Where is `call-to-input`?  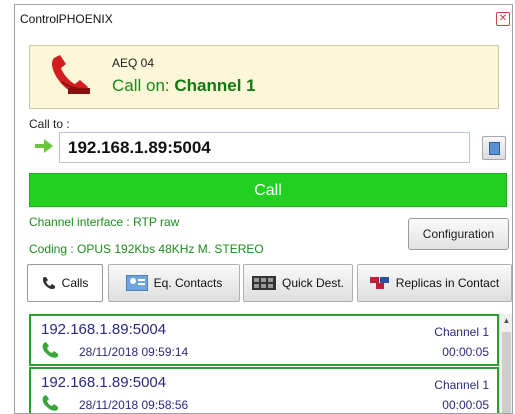
call-to-input is located at coordinates (264, 147).